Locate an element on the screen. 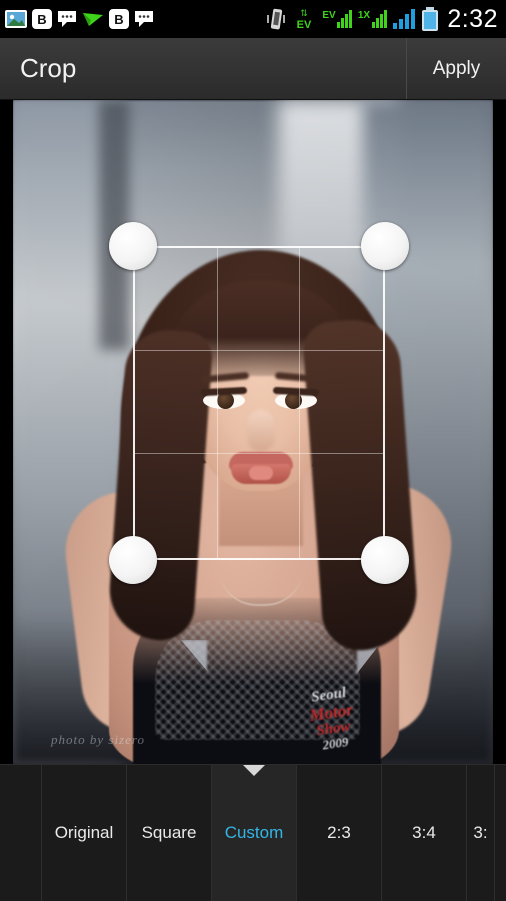  status-clock: 2:32 is located at coordinates (472, 18).